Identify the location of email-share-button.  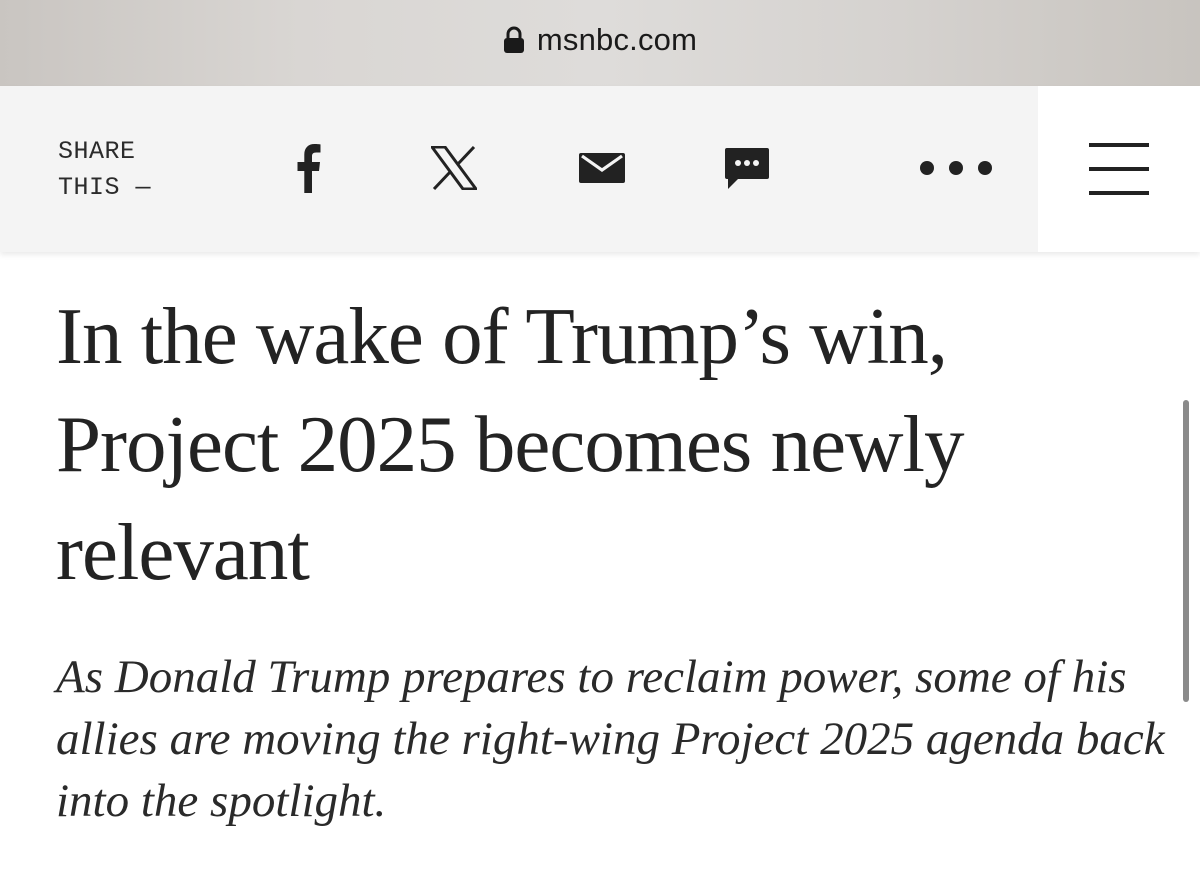
(602, 168).